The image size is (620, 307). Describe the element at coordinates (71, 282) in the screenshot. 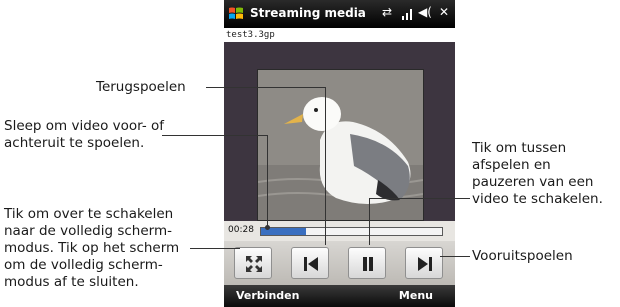

I see `callout-fullscreen-line5: modus af te sluiten.` at that location.